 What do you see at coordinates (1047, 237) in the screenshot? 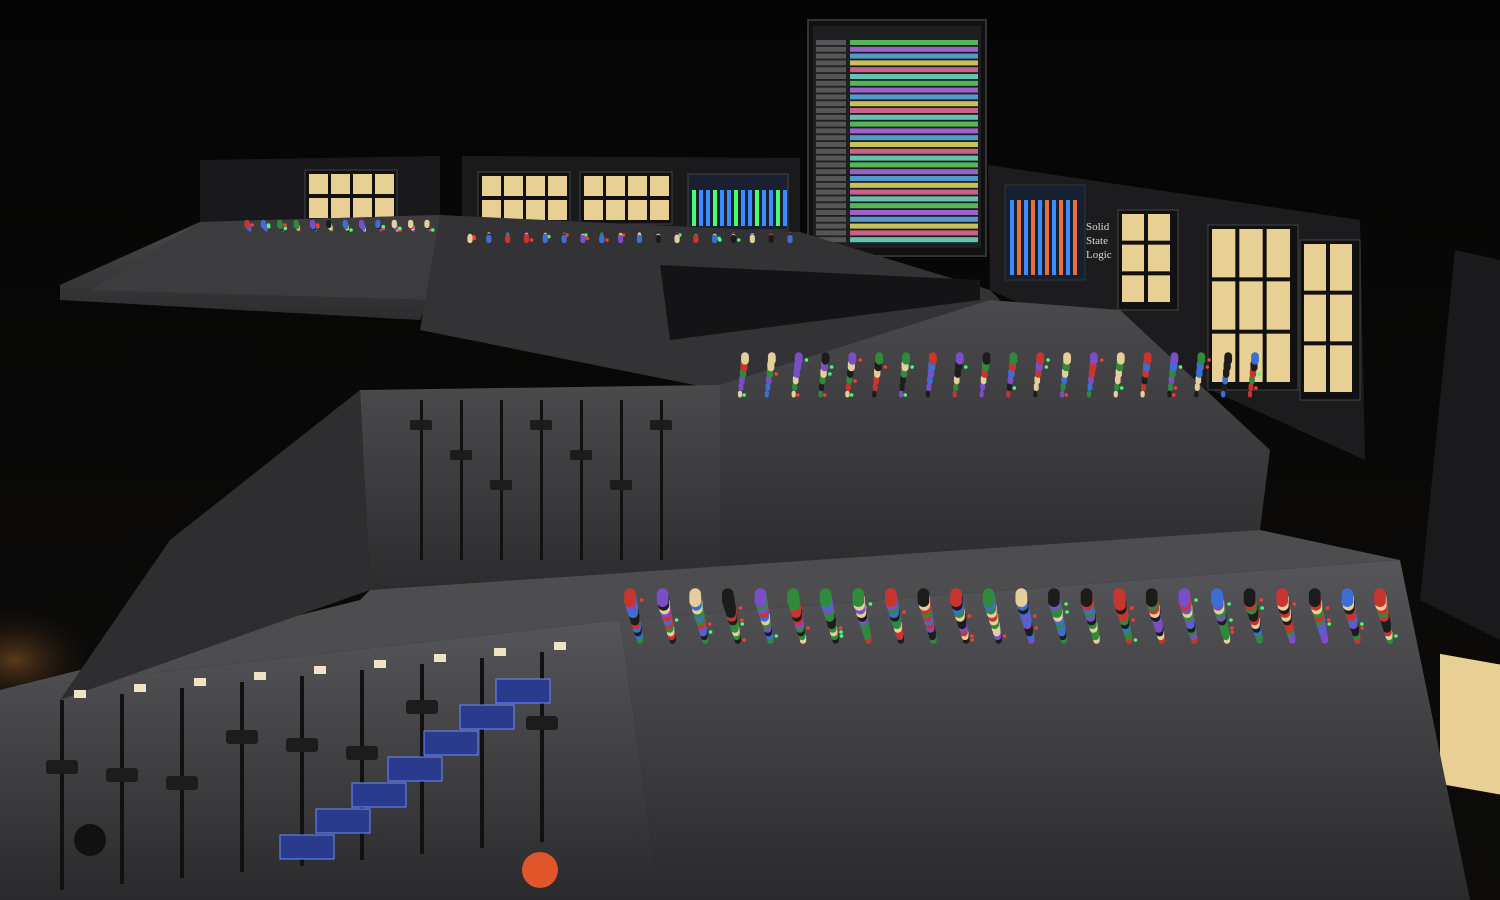
I see `meter-bar` at bounding box center [1047, 237].